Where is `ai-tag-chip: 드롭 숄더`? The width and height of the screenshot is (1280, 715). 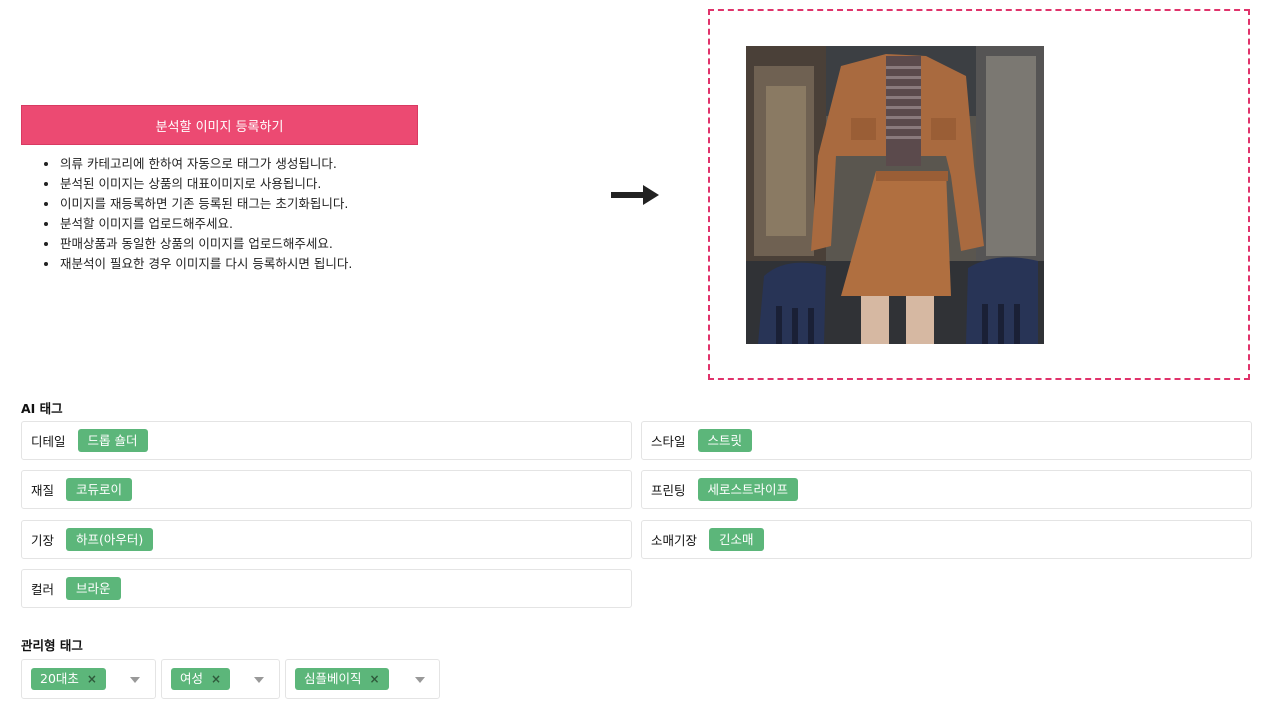
ai-tag-chip: 드롭 숄더 is located at coordinates (112, 440).